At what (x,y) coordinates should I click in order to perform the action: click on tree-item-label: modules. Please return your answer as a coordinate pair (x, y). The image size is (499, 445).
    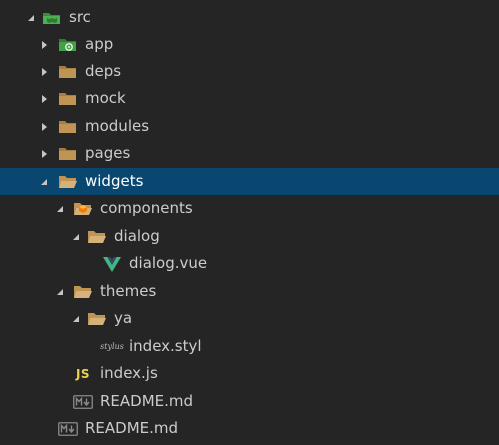
    Looking at the image, I should click on (117, 126).